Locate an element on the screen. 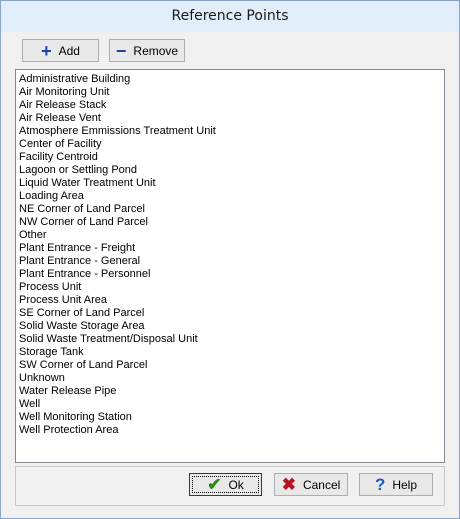 This screenshot has width=460, height=519. list-item: Air Monitoring Unit is located at coordinates (231, 92).